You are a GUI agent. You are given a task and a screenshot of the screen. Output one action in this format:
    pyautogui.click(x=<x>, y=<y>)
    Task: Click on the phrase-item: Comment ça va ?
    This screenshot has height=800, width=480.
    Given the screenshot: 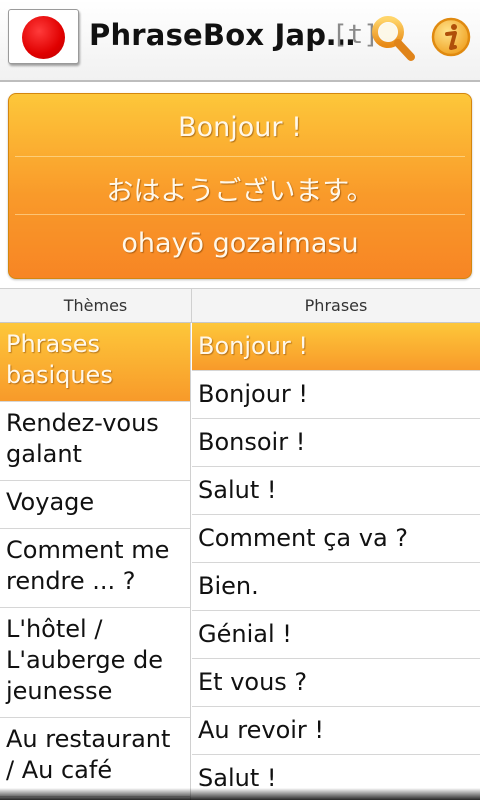 What is the action you would take?
    pyautogui.click(x=336, y=539)
    